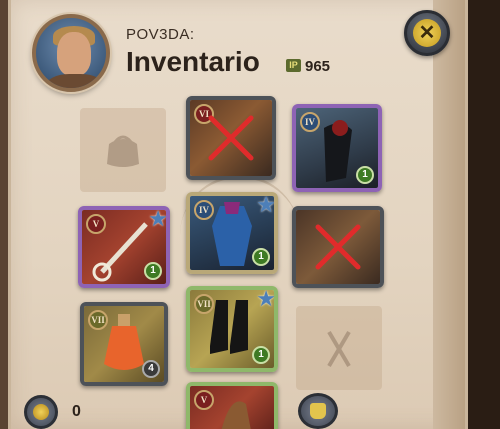 Image resolution: width=500 pixels, height=429 pixels. I want to click on left-edge, so click(4, 214).